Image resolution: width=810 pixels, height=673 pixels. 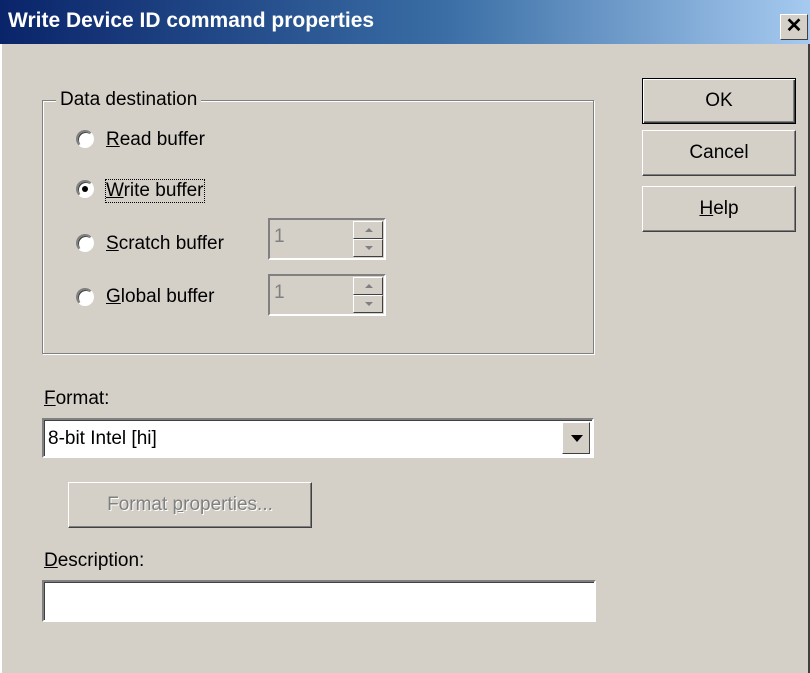 I want to click on format-label: Format:, so click(x=77, y=398).